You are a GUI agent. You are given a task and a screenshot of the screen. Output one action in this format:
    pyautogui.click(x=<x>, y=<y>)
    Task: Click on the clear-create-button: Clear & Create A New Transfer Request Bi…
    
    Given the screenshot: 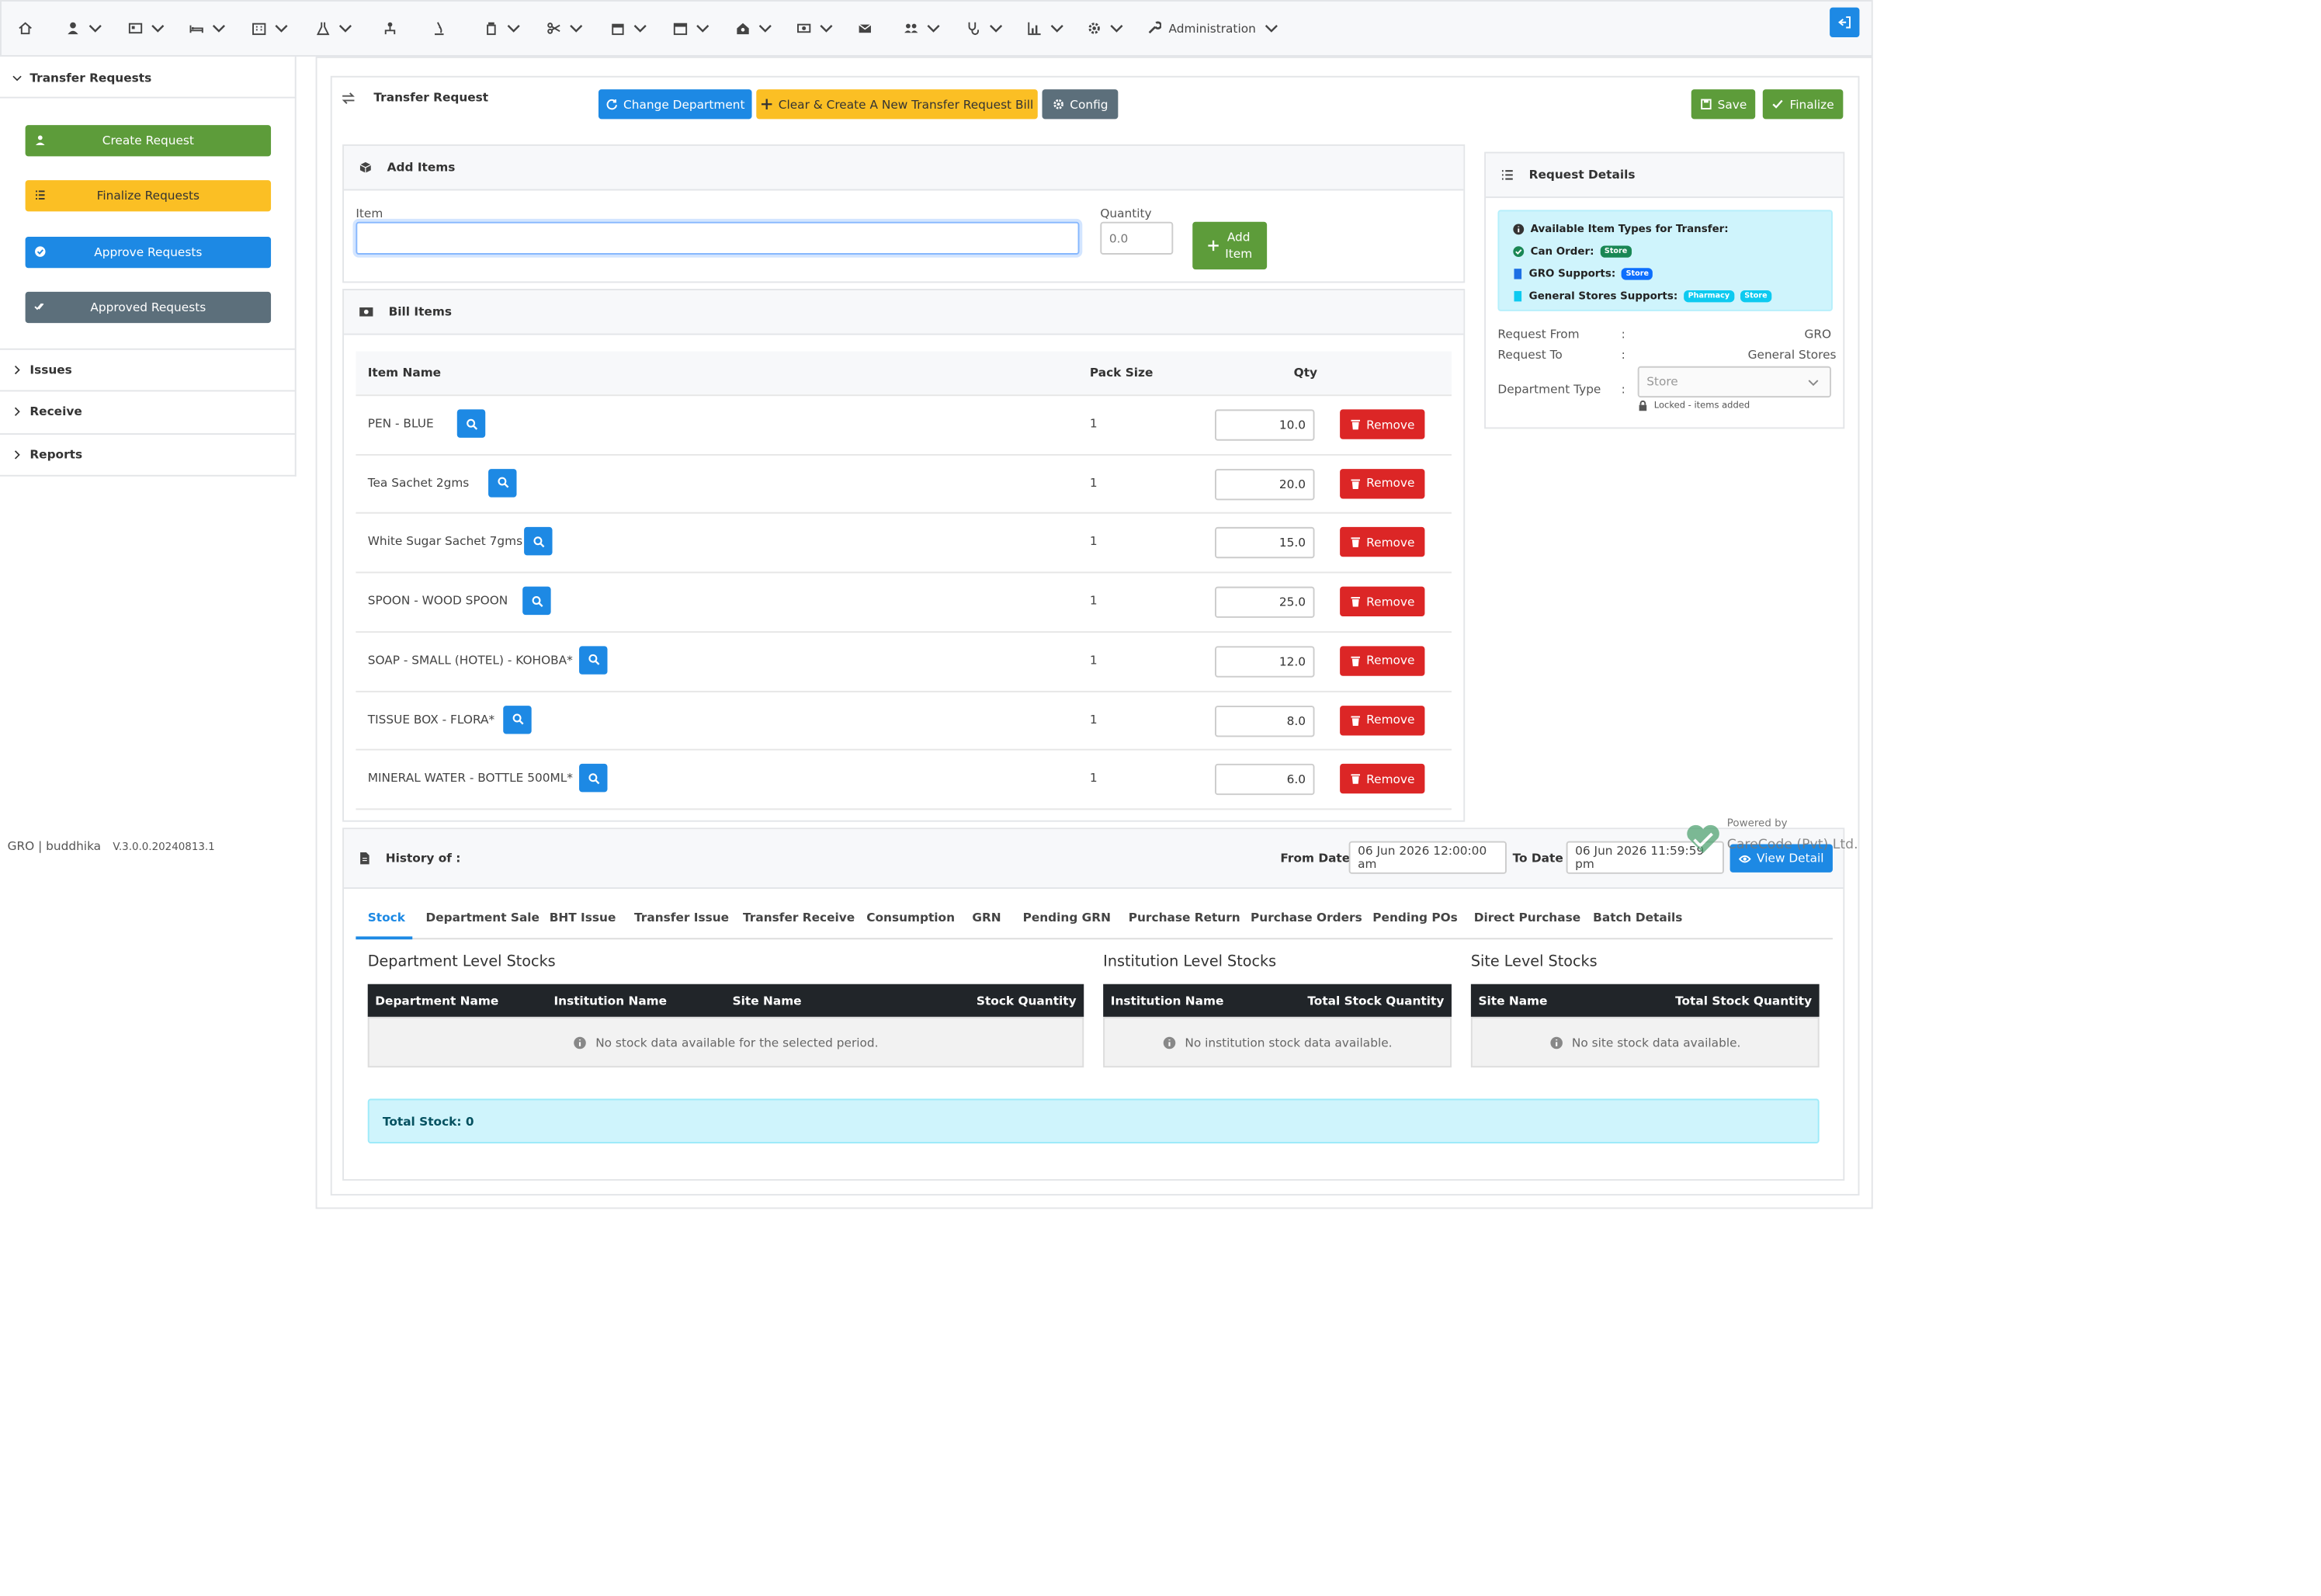 What is the action you would take?
    pyautogui.click(x=897, y=104)
    